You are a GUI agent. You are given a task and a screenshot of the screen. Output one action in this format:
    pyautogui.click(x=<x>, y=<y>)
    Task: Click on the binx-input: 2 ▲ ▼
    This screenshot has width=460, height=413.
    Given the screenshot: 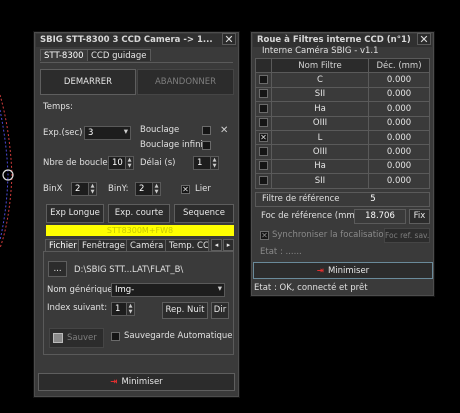 What is the action you would take?
    pyautogui.click(x=84, y=189)
    